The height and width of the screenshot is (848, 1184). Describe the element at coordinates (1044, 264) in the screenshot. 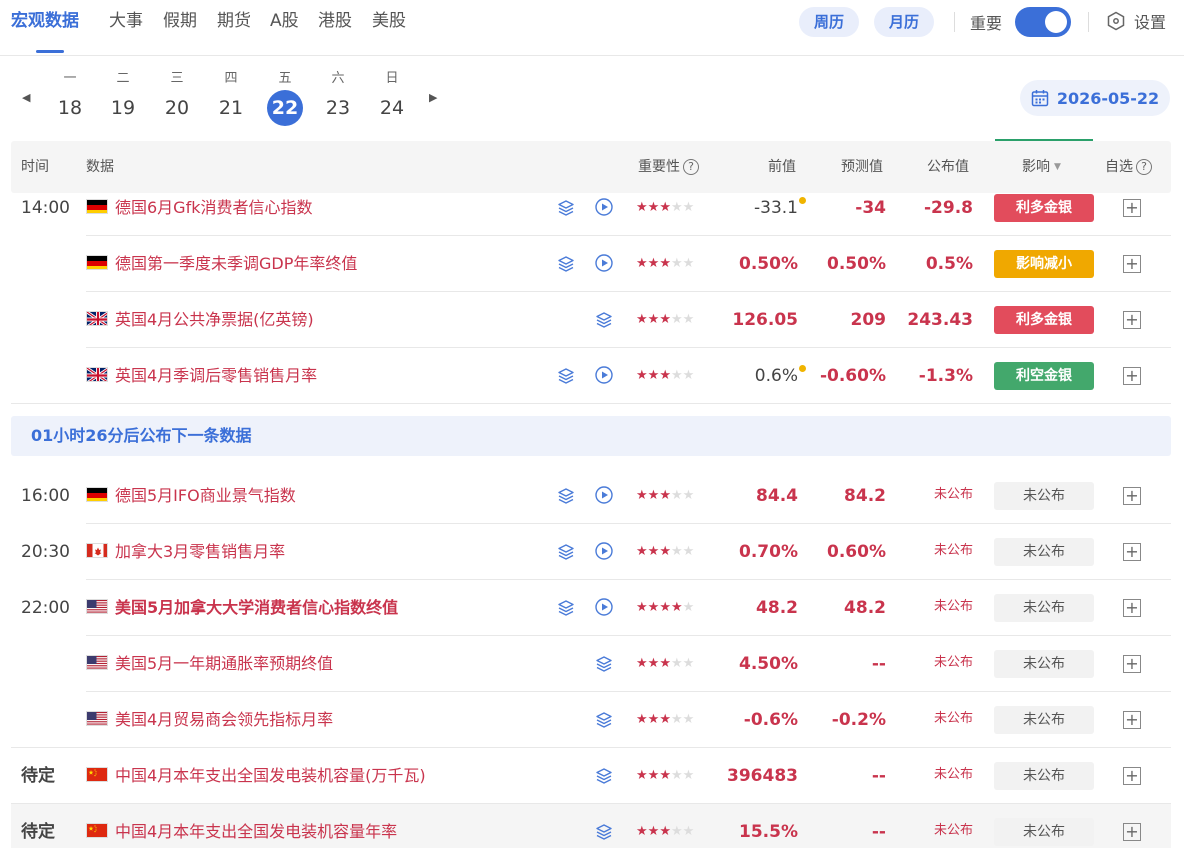

I see `impact-badge: 影响减小` at that location.